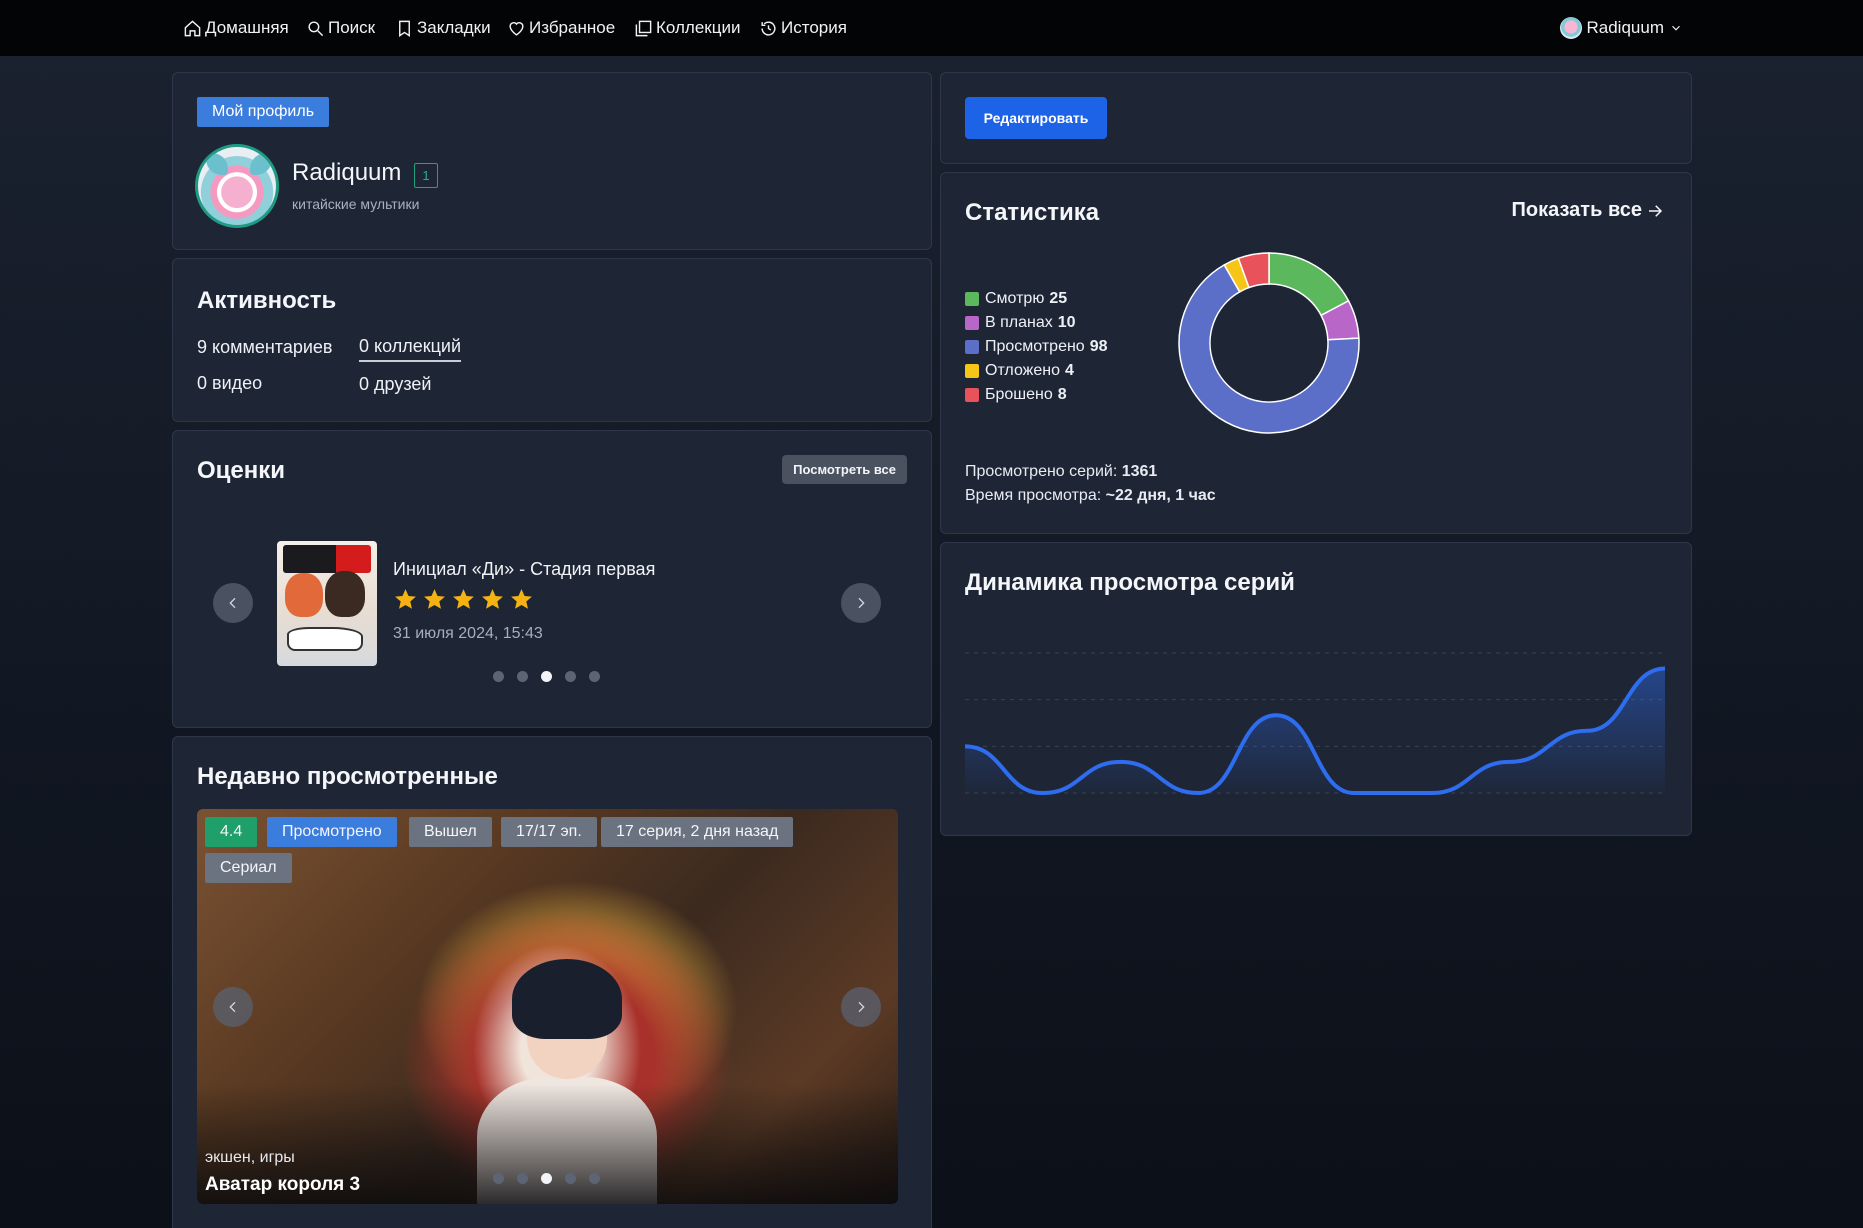  What do you see at coordinates (1139, 471) in the screenshot?
I see `episodes-value: 1361` at bounding box center [1139, 471].